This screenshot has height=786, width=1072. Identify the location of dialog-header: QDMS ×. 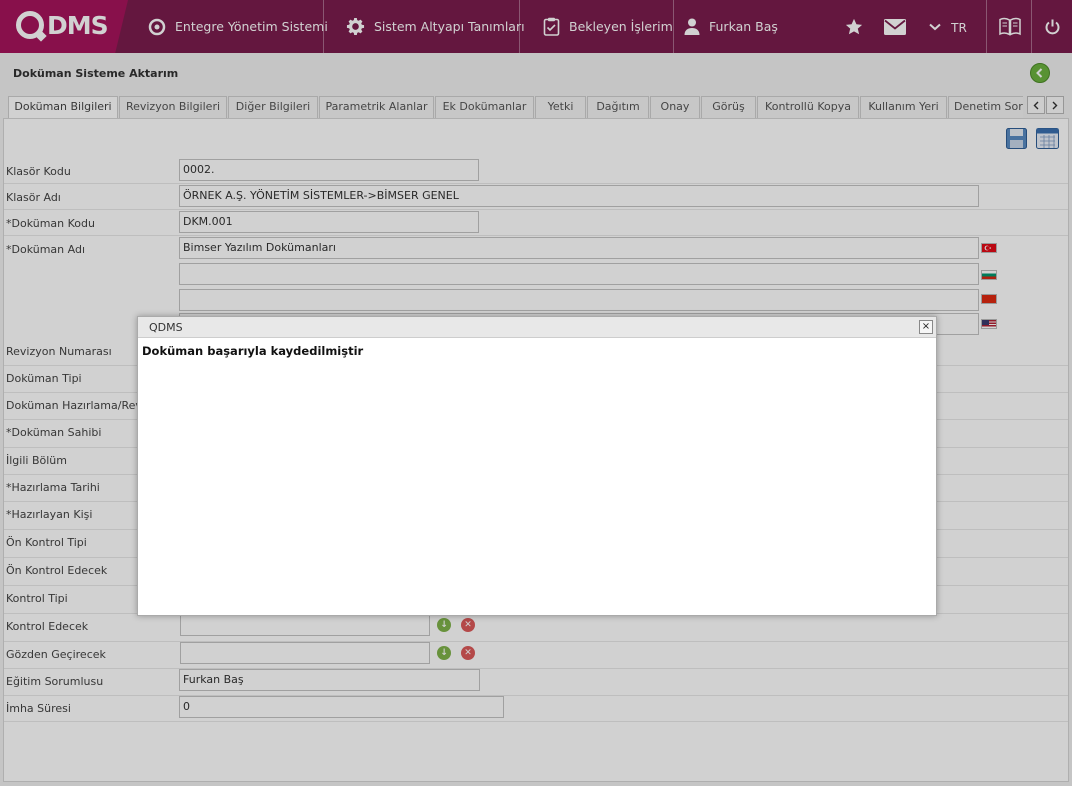
(537, 327).